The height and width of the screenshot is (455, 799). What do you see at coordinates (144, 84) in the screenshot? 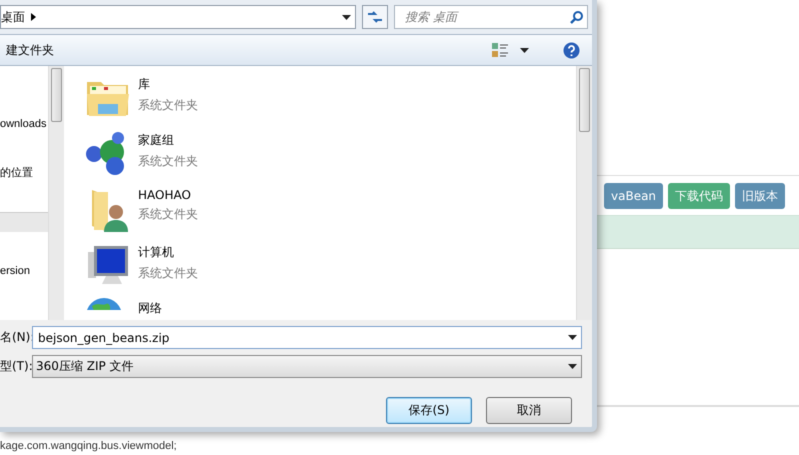
I see `item-name: 库` at bounding box center [144, 84].